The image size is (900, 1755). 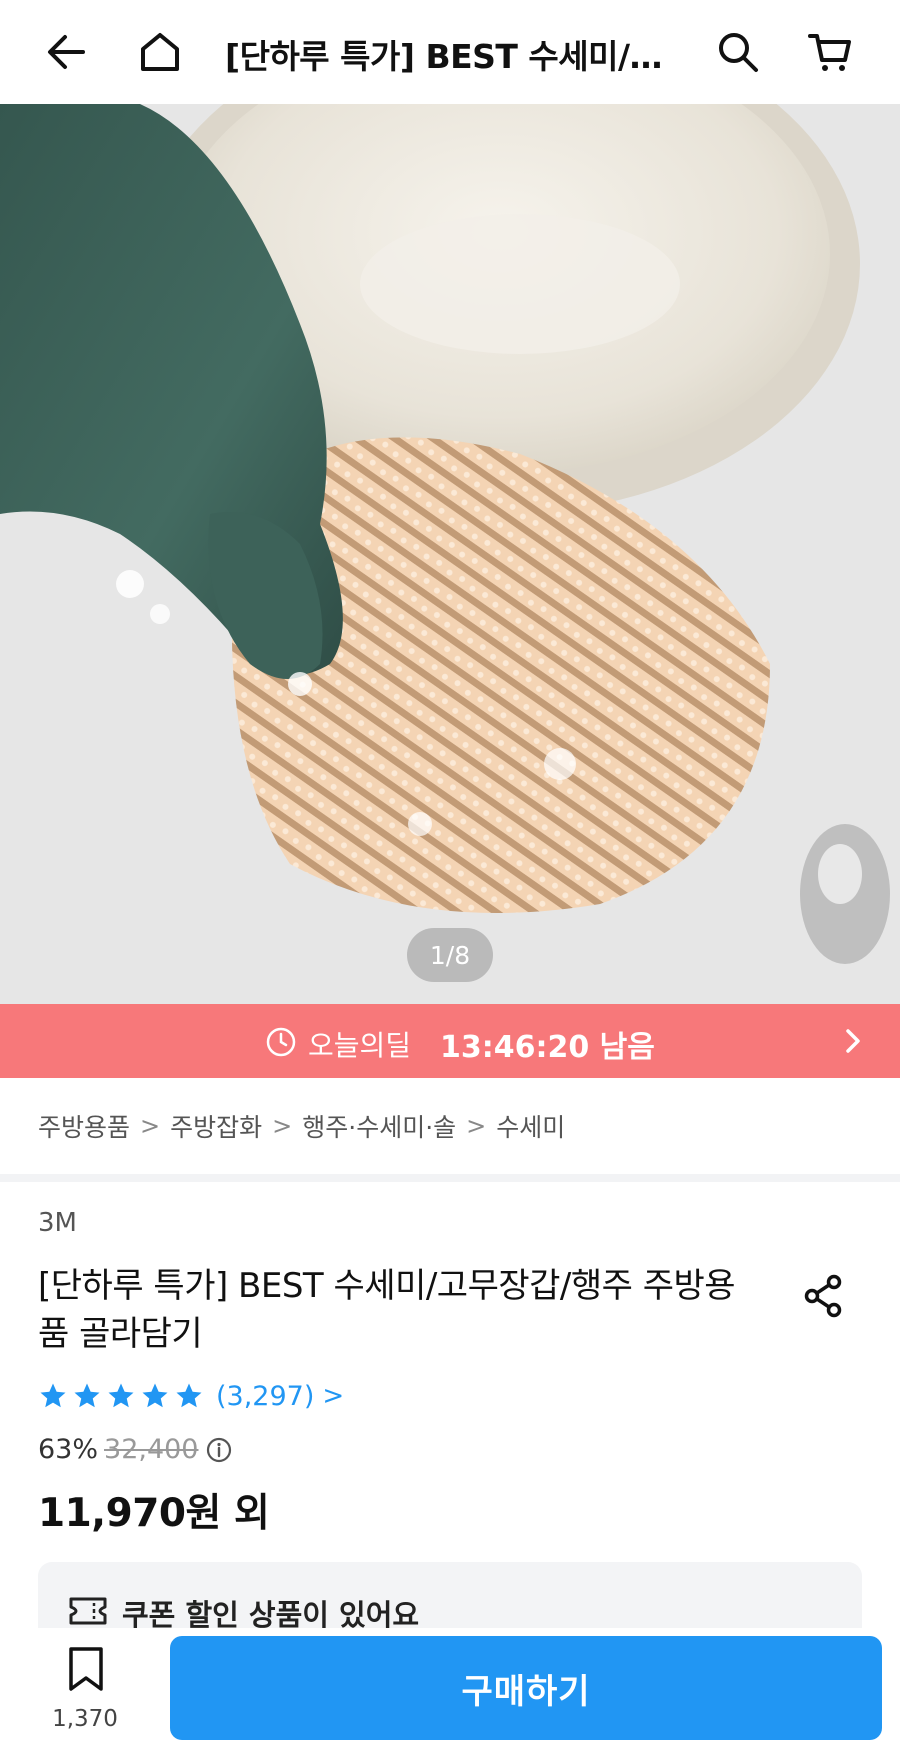 I want to click on todays-deal-bar: 오늘의딜 13:46:20 남음, so click(x=450, y=1041).